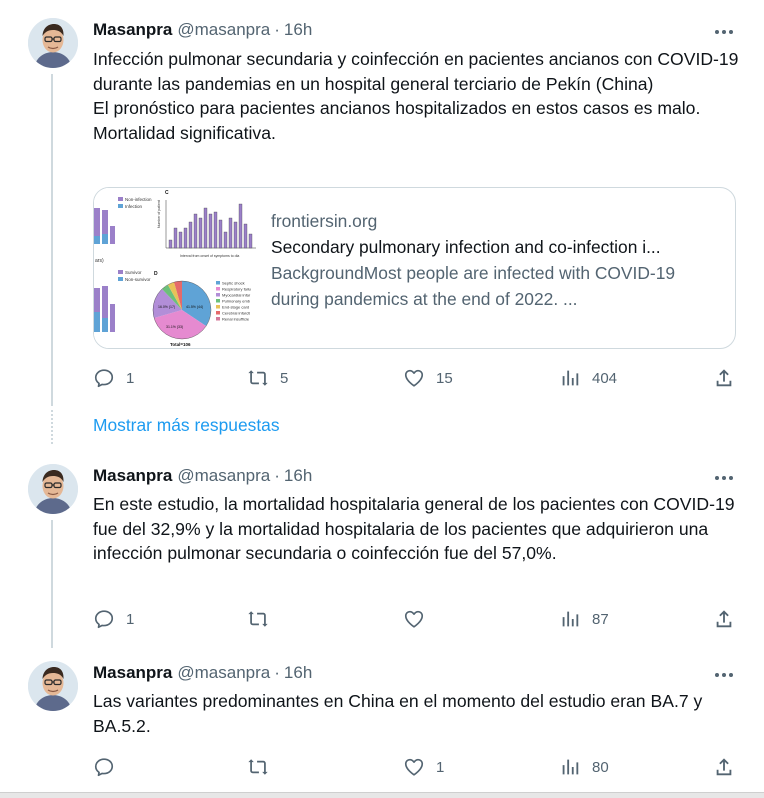  Describe the element at coordinates (209, 256) in the screenshot. I see `figure-axis-label: Interval from onset of symptoms to dia` at that location.